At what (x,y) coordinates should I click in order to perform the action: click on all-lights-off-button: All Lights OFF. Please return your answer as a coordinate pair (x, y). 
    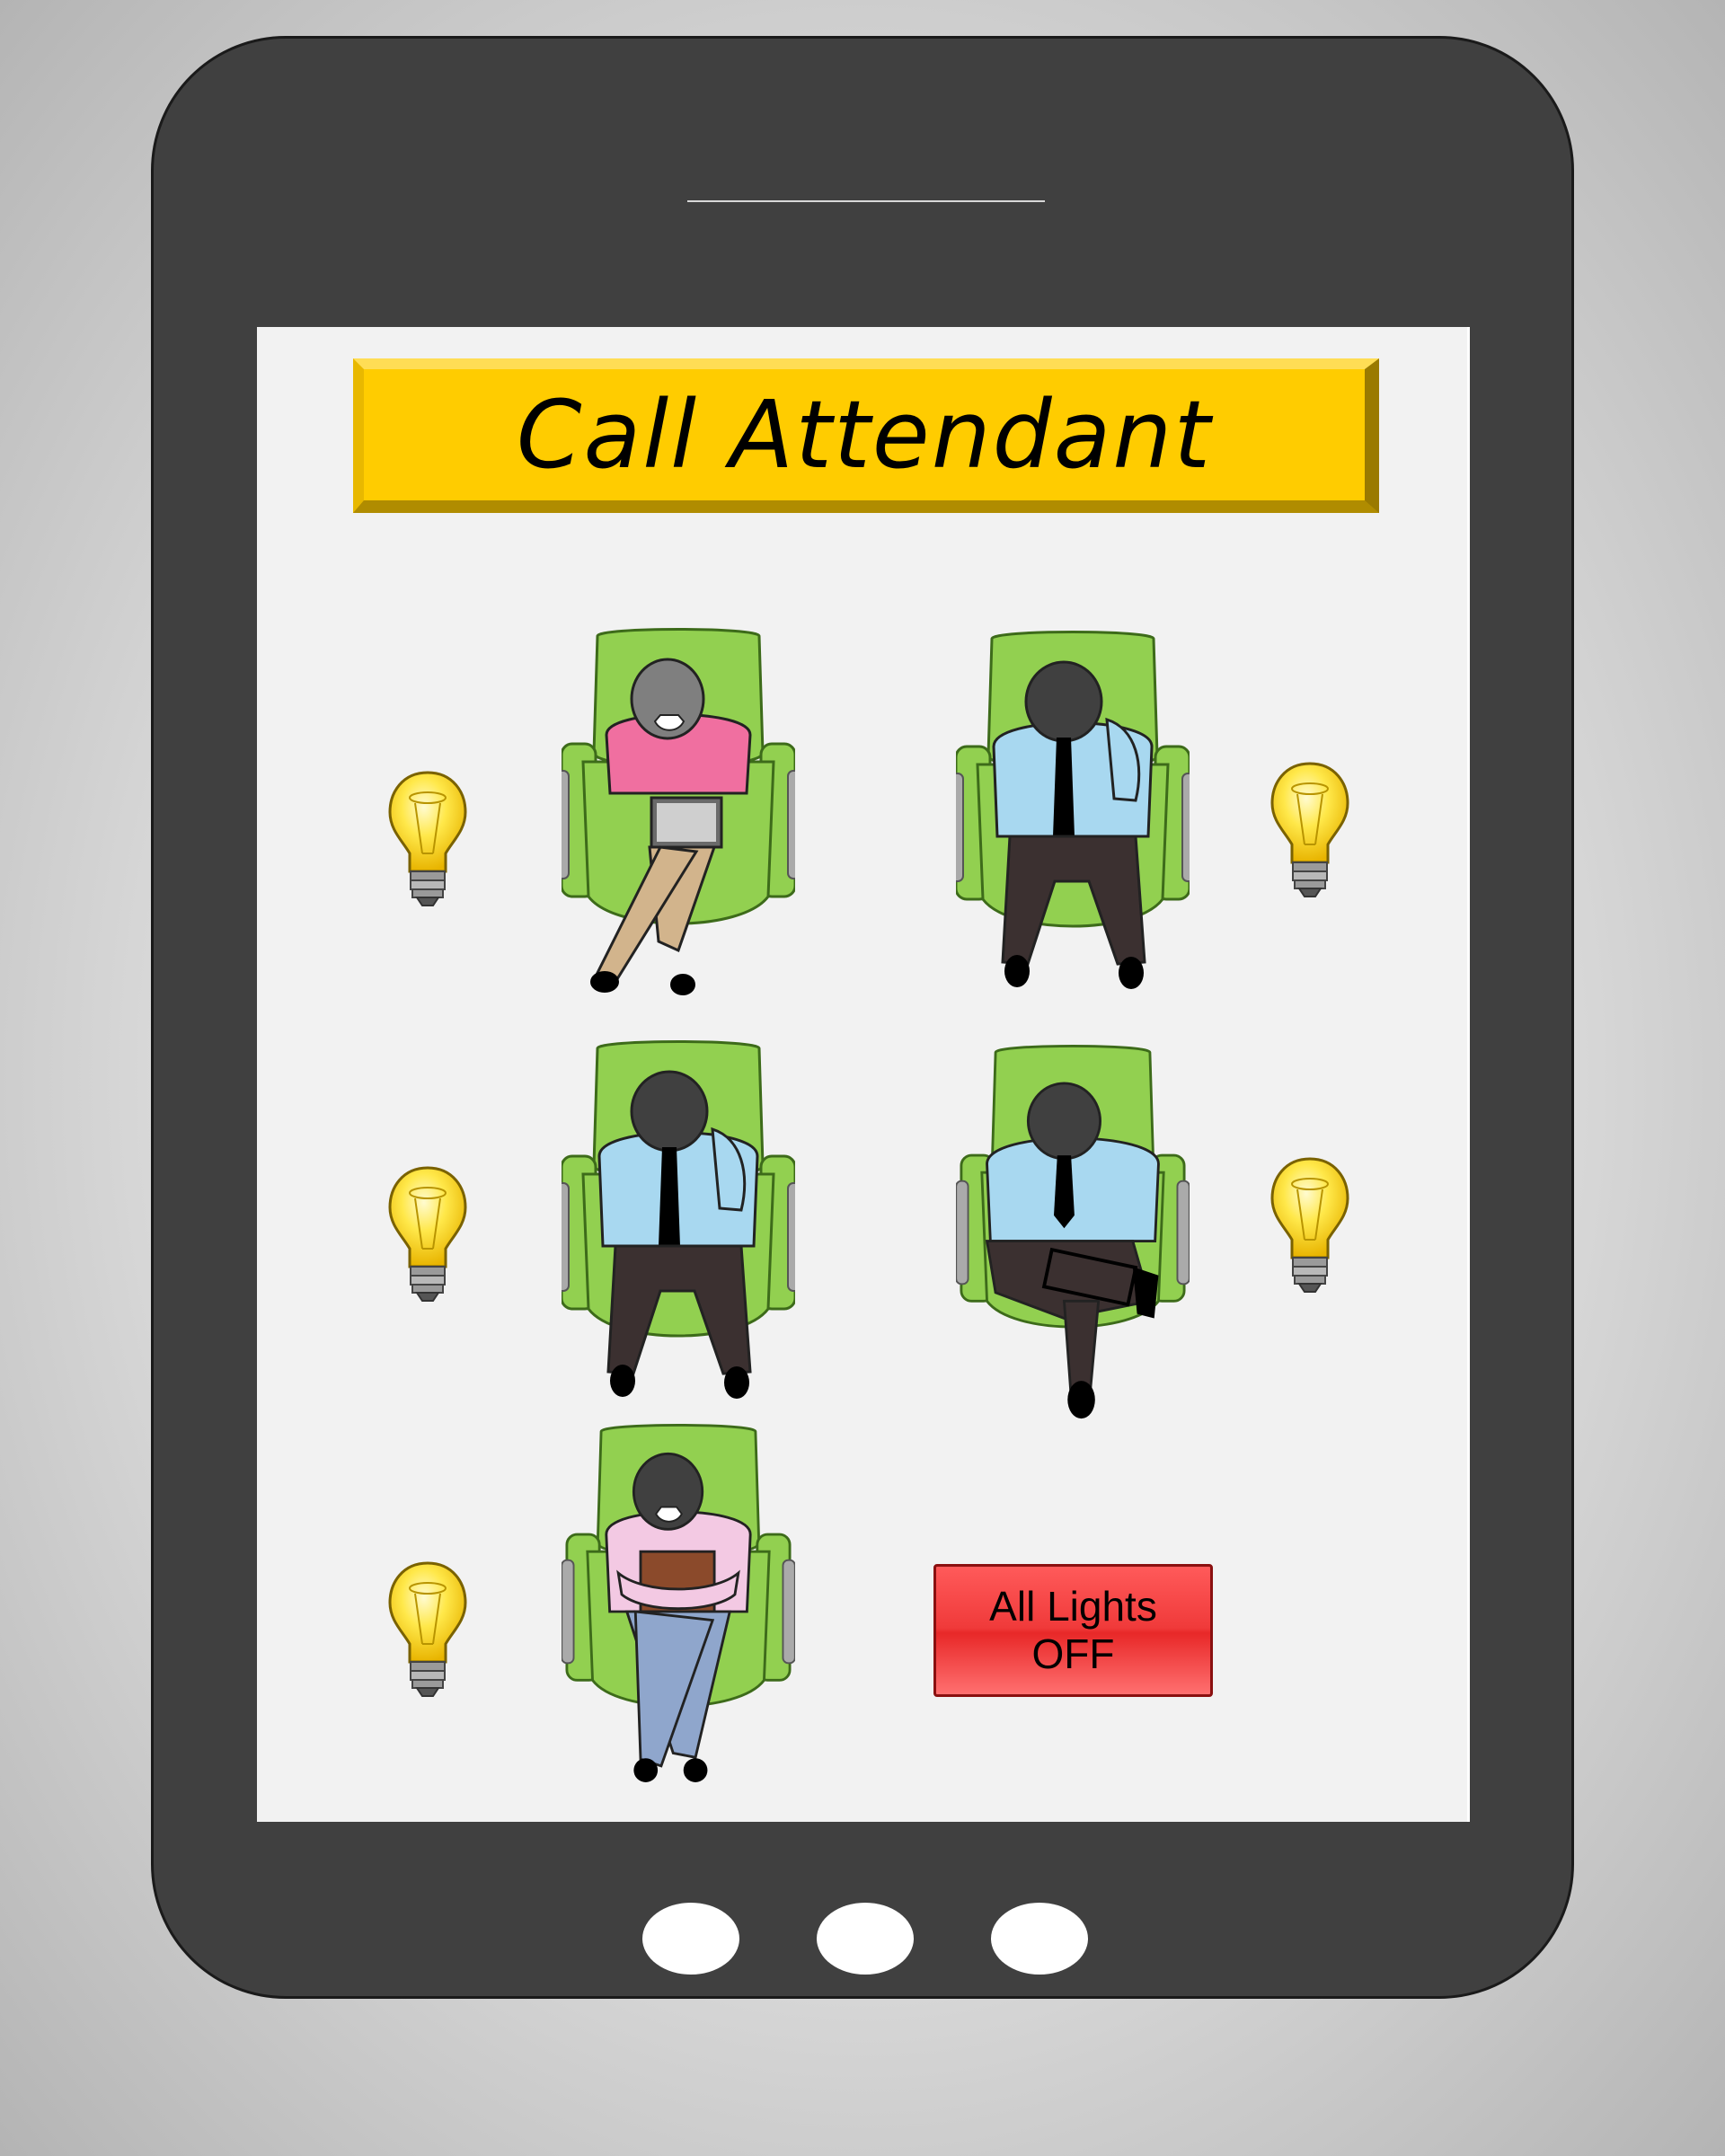
    Looking at the image, I should click on (1073, 1630).